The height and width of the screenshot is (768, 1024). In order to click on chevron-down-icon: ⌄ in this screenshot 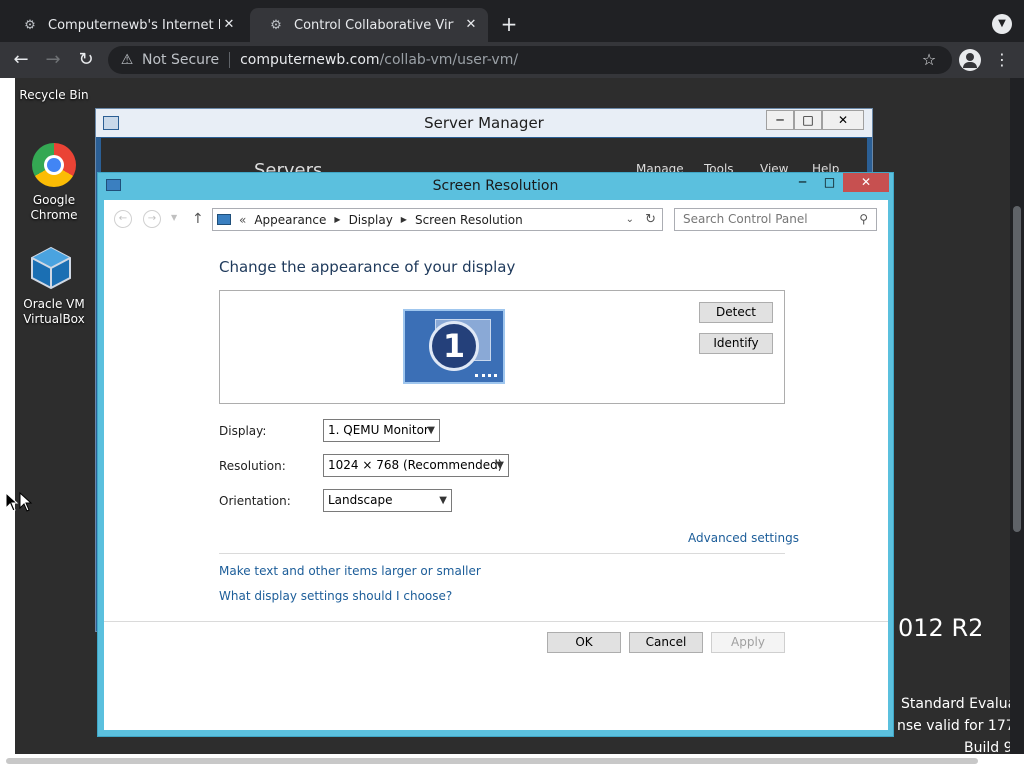, I will do `click(630, 219)`.